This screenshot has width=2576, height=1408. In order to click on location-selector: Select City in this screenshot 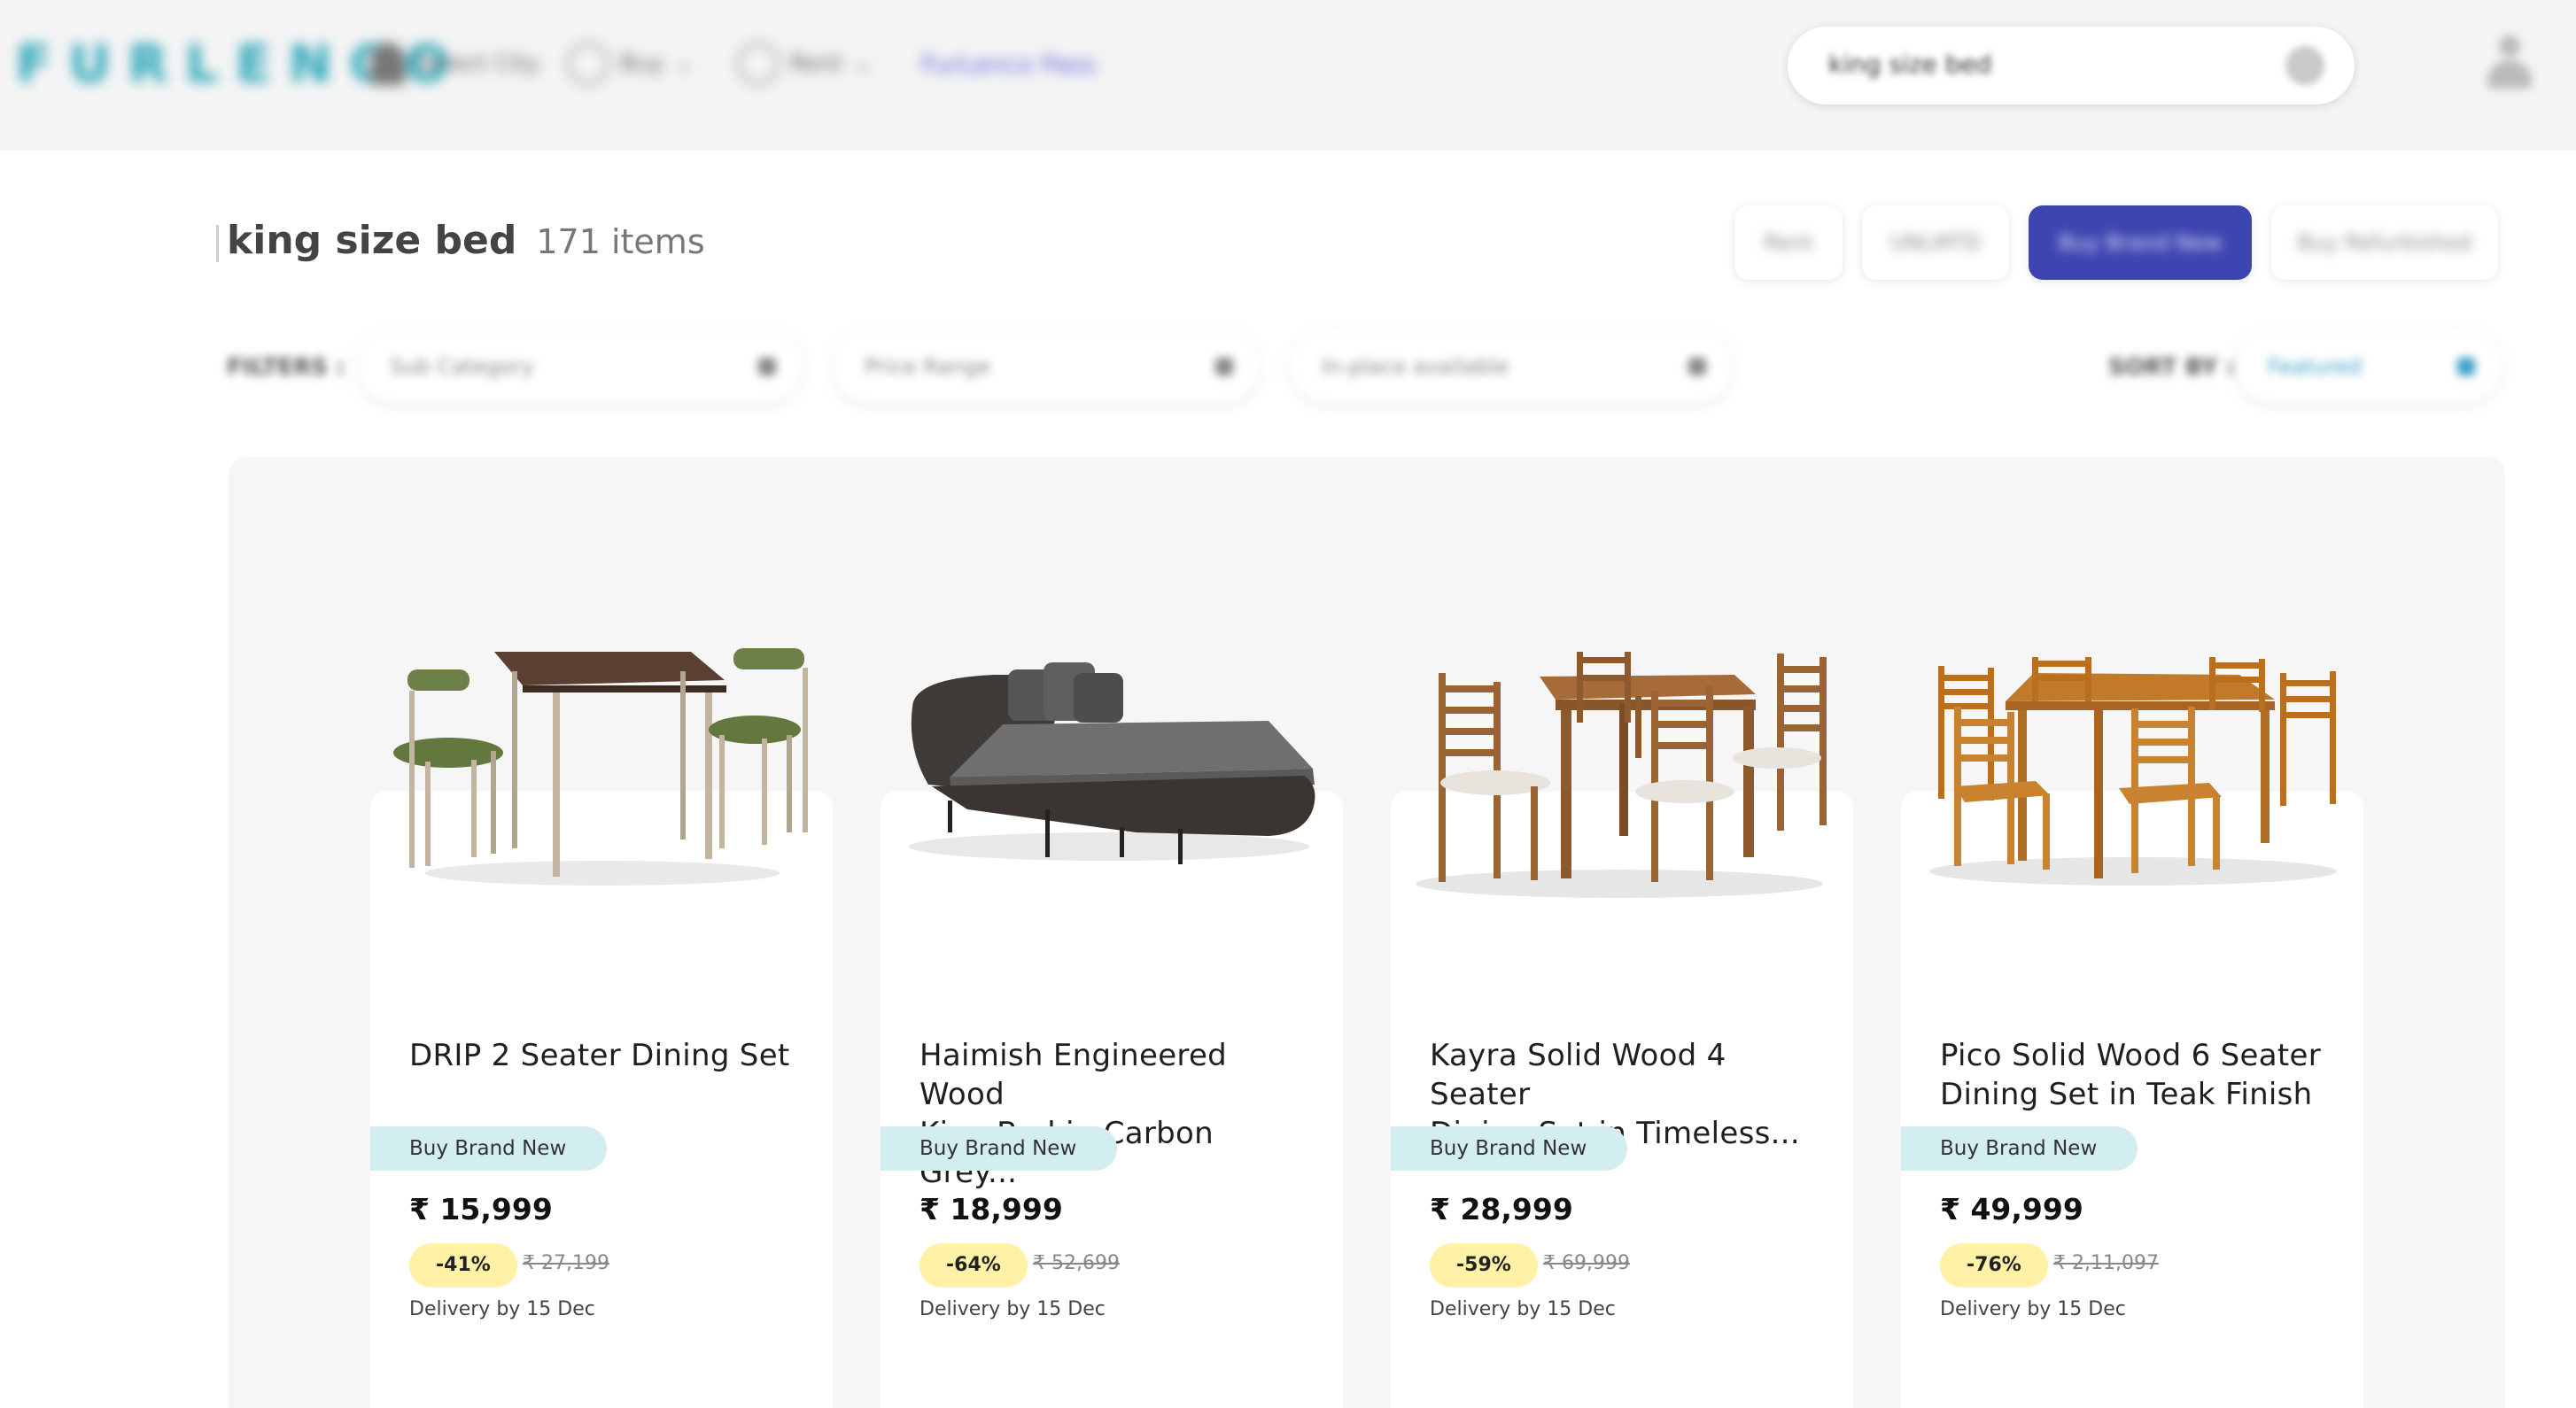, I will do `click(454, 64)`.